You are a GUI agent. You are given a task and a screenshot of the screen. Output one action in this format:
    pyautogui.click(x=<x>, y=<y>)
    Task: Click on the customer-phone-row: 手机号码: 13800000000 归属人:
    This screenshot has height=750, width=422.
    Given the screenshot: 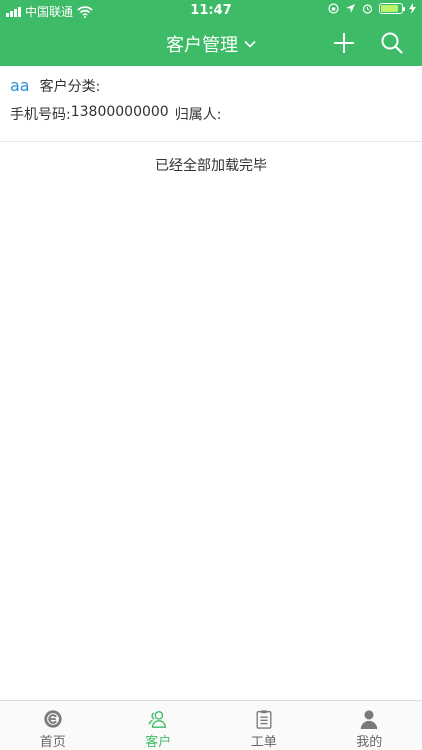 What is the action you would take?
    pyautogui.click(x=115, y=114)
    